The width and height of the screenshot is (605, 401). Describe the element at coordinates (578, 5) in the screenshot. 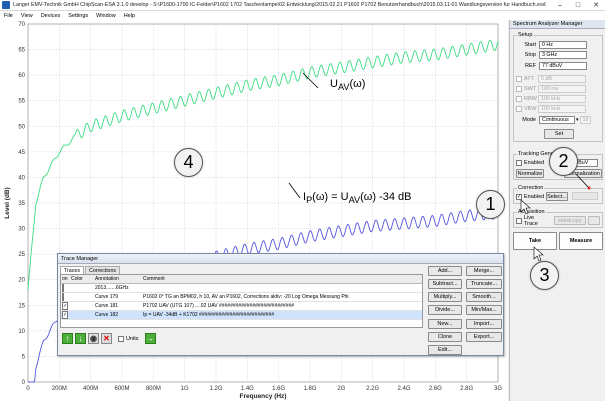

I see `maximize-icon: □` at that location.